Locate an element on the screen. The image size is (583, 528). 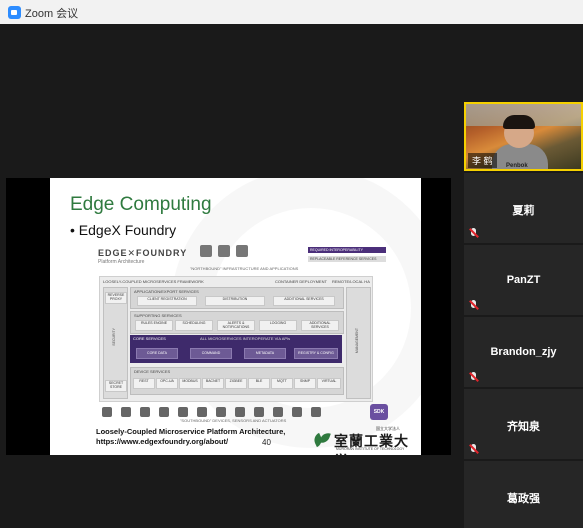
core-sub-label: ALL MICROSERVICES INTEROPERATE VIA APIs is located at coordinates (245, 338).